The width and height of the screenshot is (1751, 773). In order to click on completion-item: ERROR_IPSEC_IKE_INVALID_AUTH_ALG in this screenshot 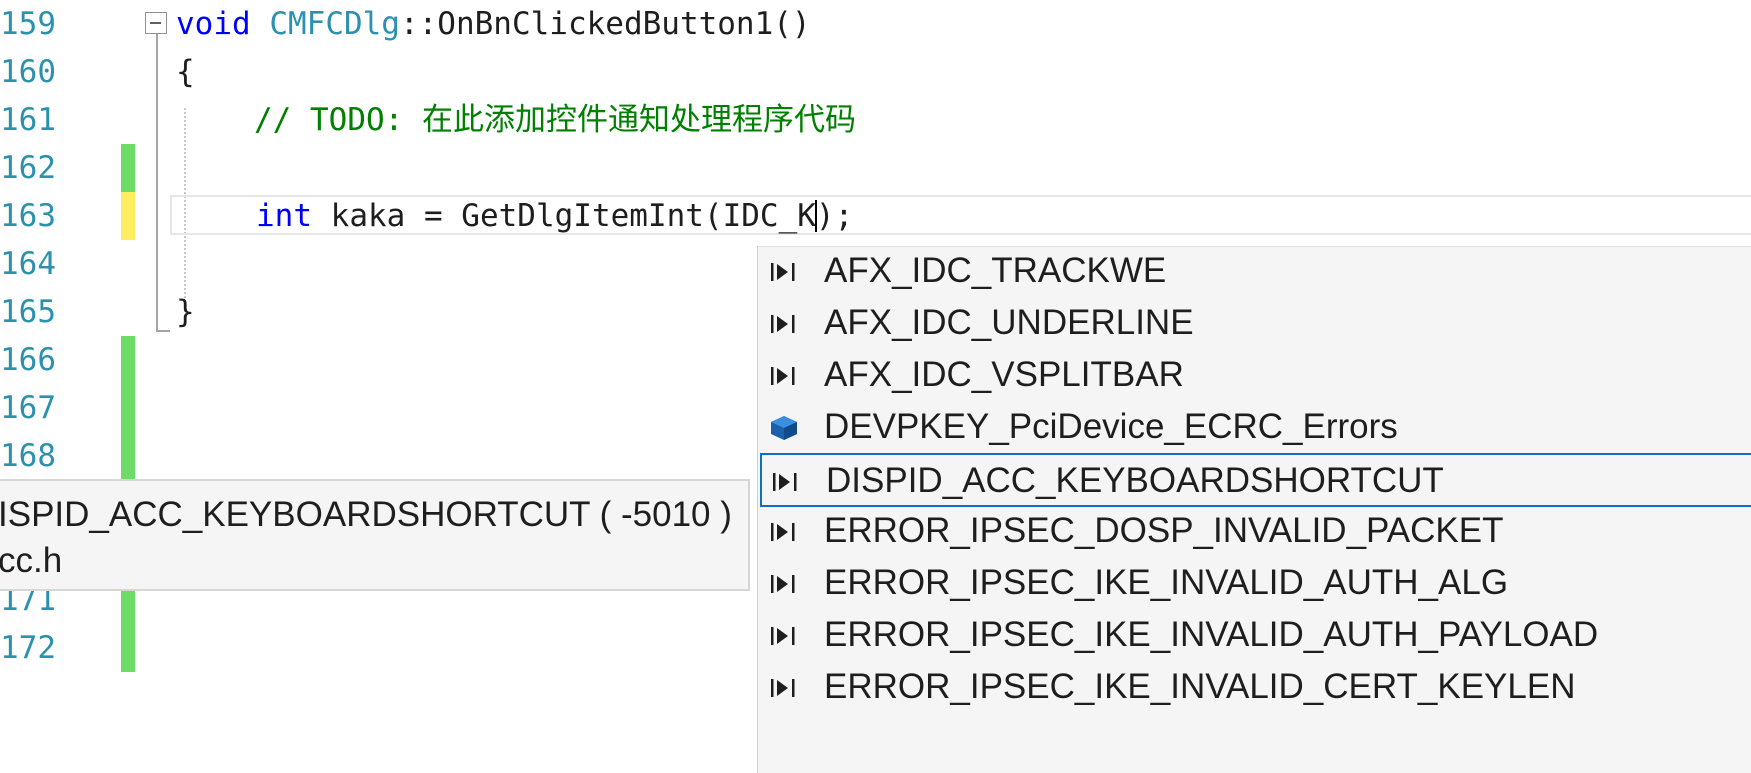, I will do `click(1255, 584)`.